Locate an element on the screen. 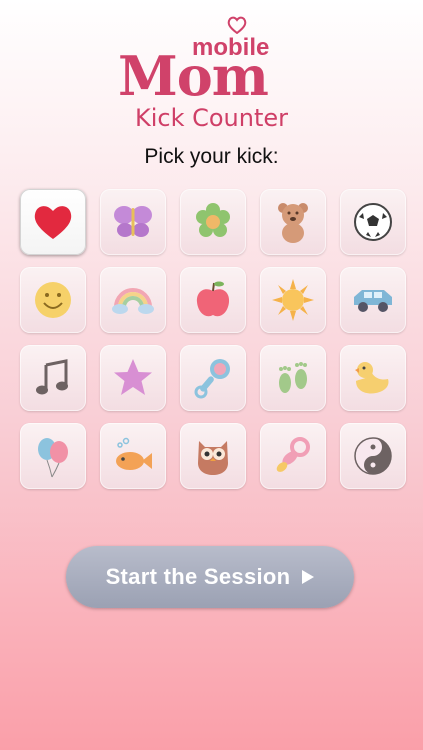 Image resolution: width=423 pixels, height=750 pixels. kick-tile-soccer-ball is located at coordinates (373, 222).